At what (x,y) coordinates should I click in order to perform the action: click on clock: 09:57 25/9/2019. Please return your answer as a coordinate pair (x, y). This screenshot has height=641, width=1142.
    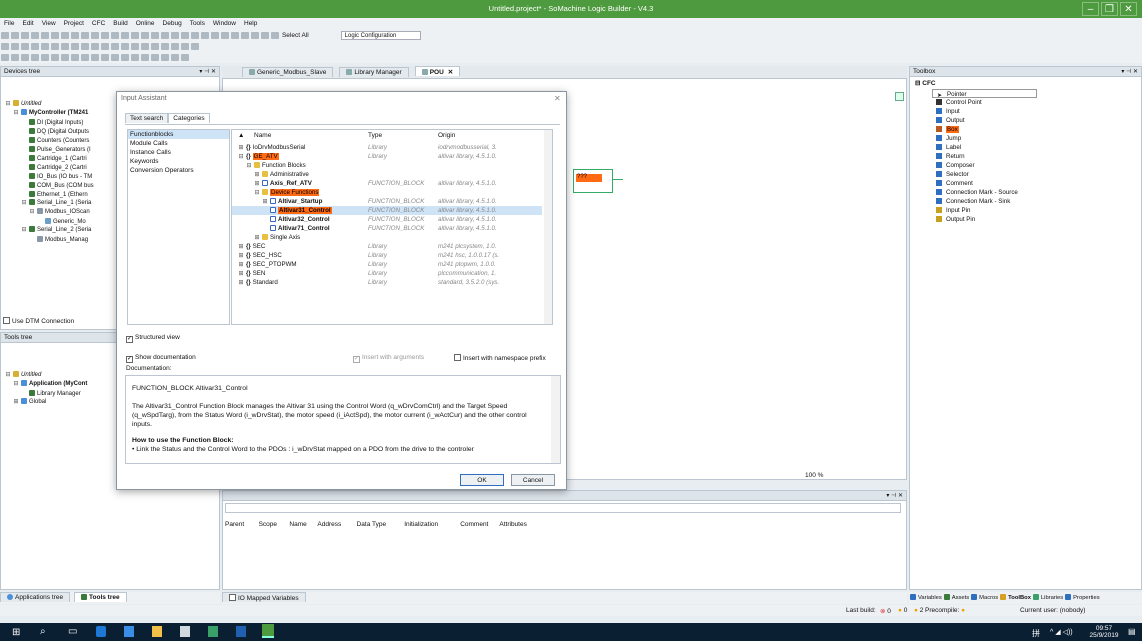
    Looking at the image, I should click on (1104, 632).